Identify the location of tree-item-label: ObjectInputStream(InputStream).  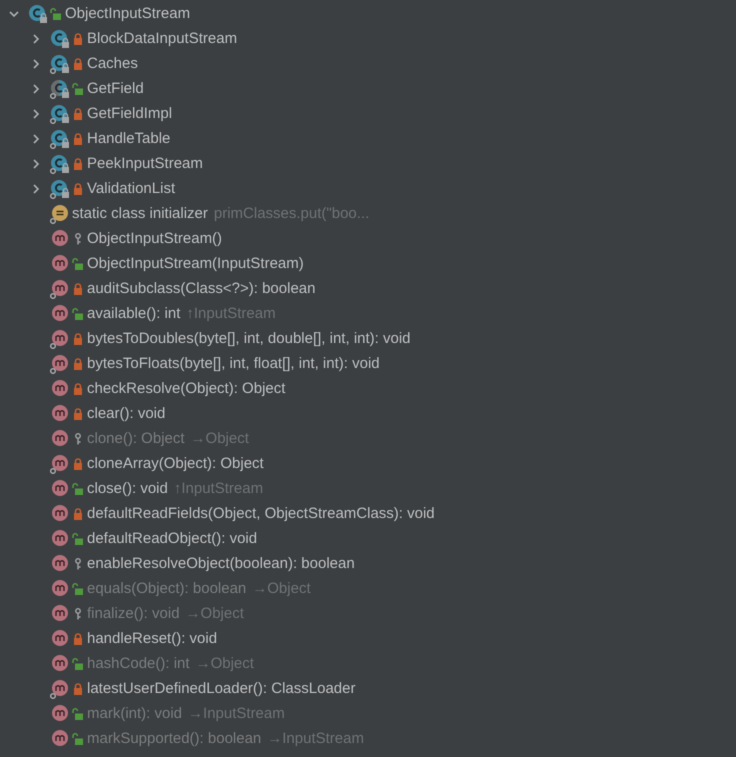
(195, 263).